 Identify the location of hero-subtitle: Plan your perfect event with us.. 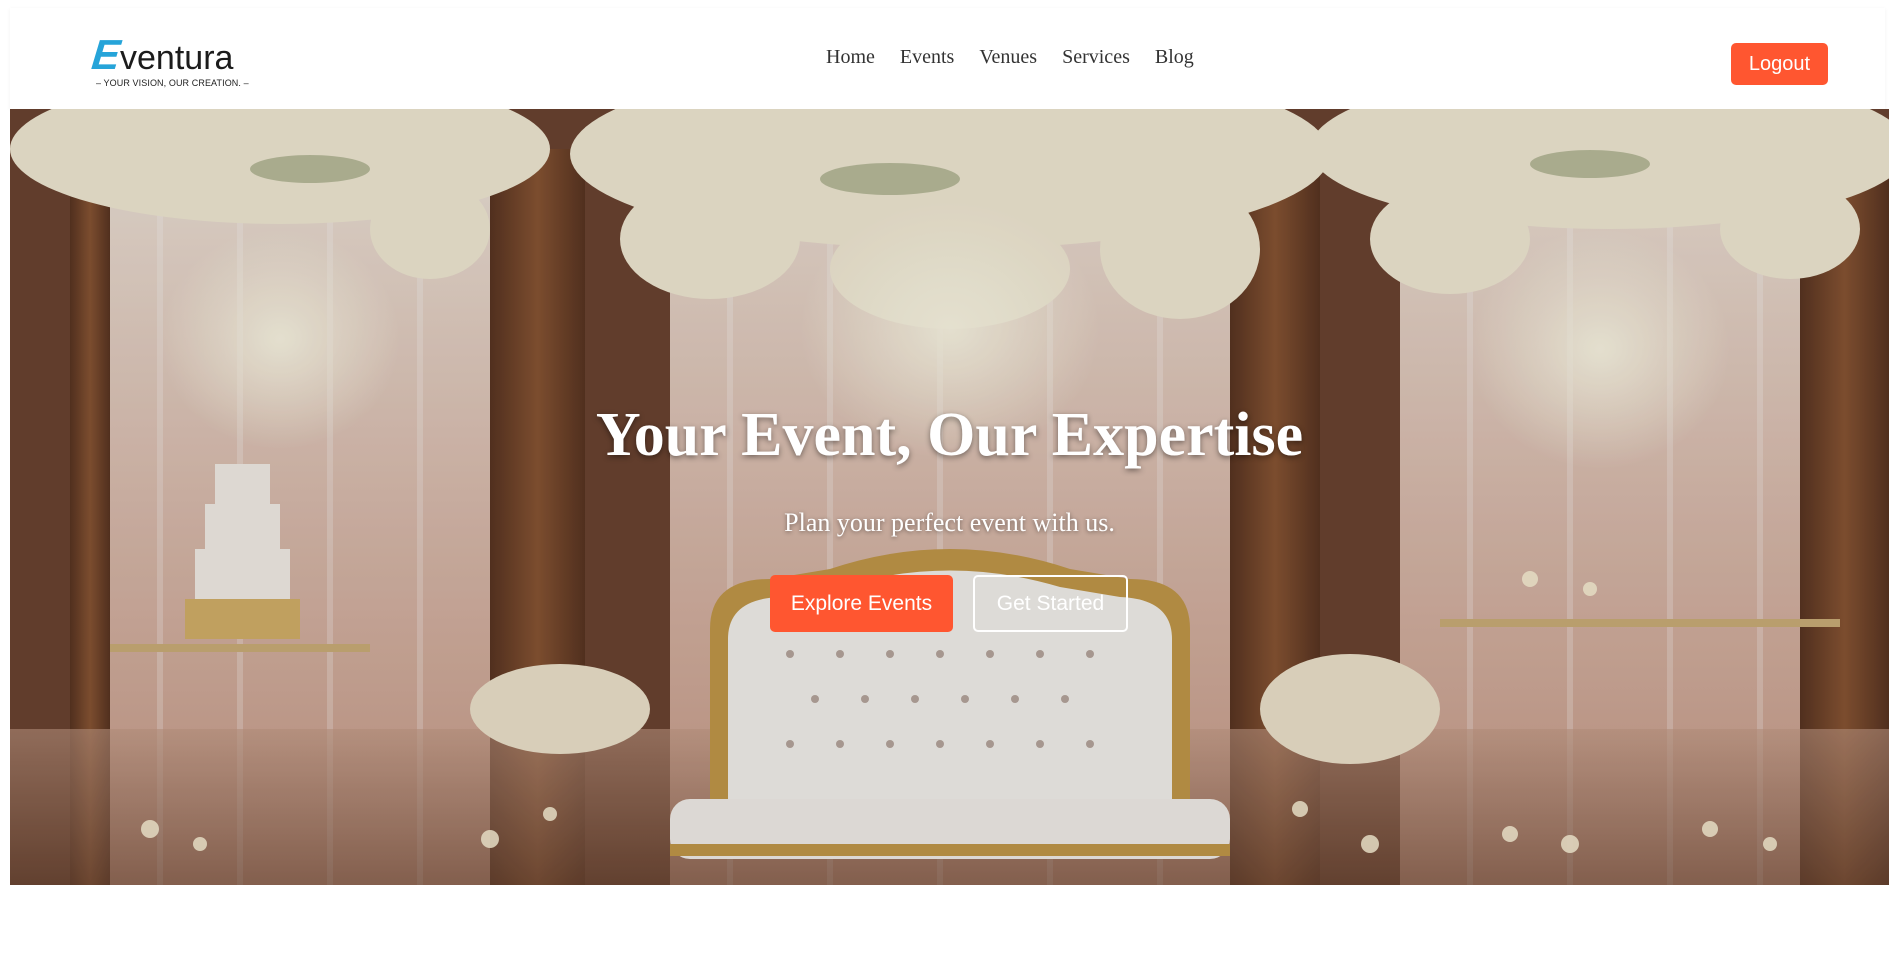
(949, 522).